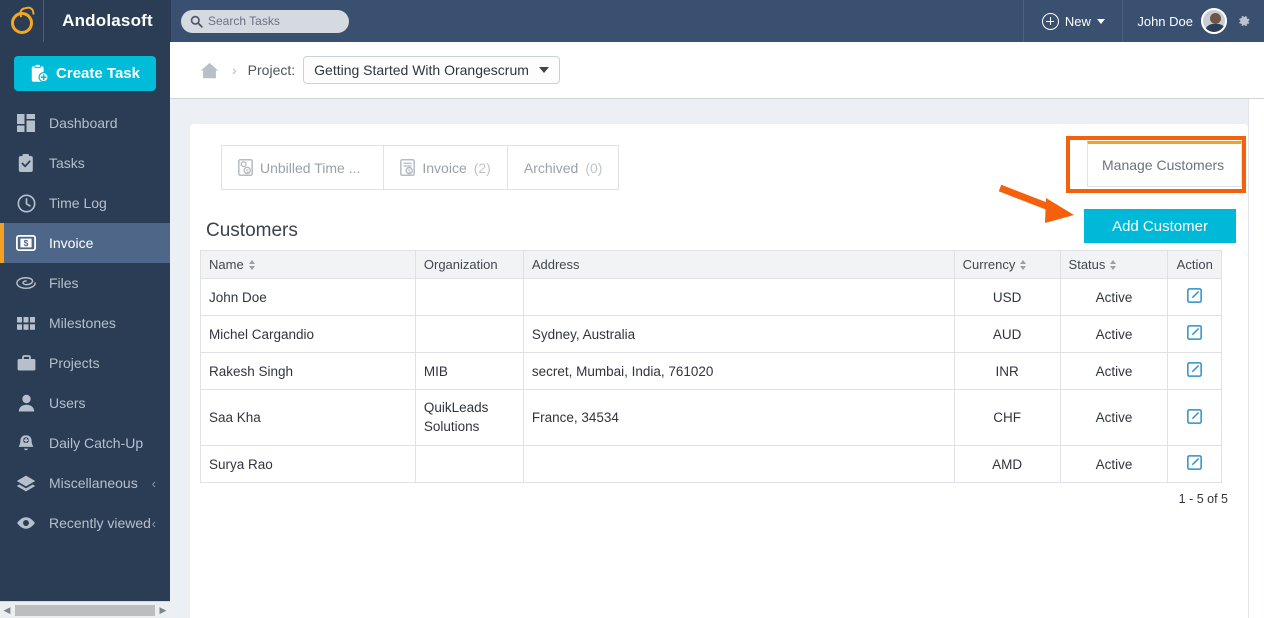 This screenshot has height=618, width=1264. Describe the element at coordinates (1007, 371) in the screenshot. I see `cell-currency: INR` at that location.